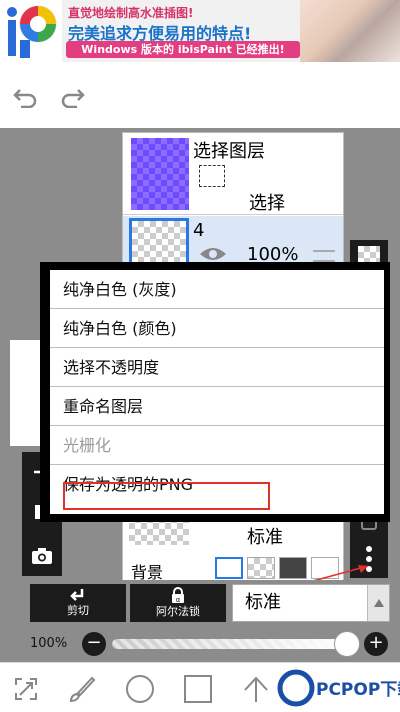 The height and width of the screenshot is (712, 400). I want to click on ad-headline: 直觉地绘制高水准插图!, so click(131, 13).